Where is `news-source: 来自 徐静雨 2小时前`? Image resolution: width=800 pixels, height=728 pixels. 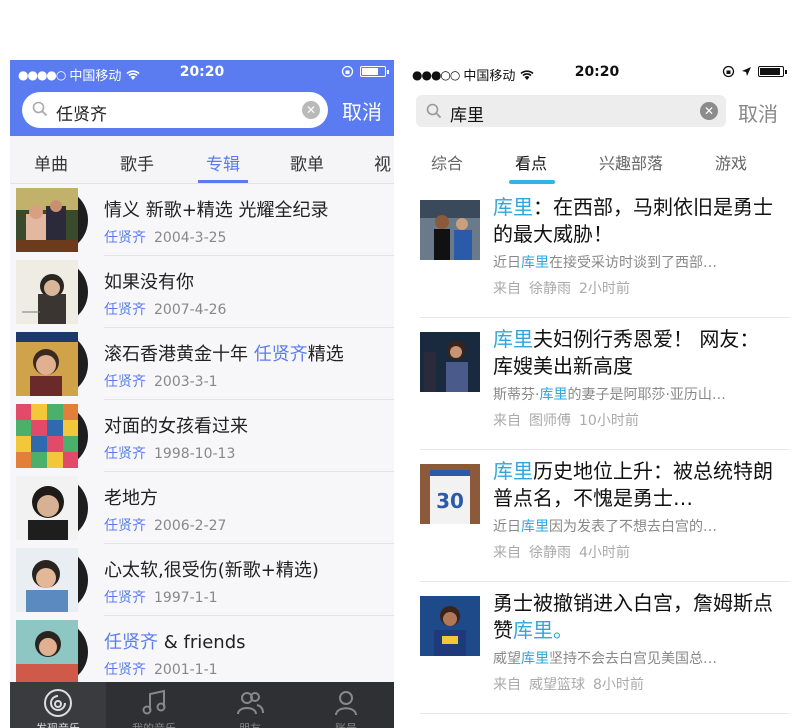
news-source: 来自 徐静雨 2小时前 is located at coordinates (561, 289).